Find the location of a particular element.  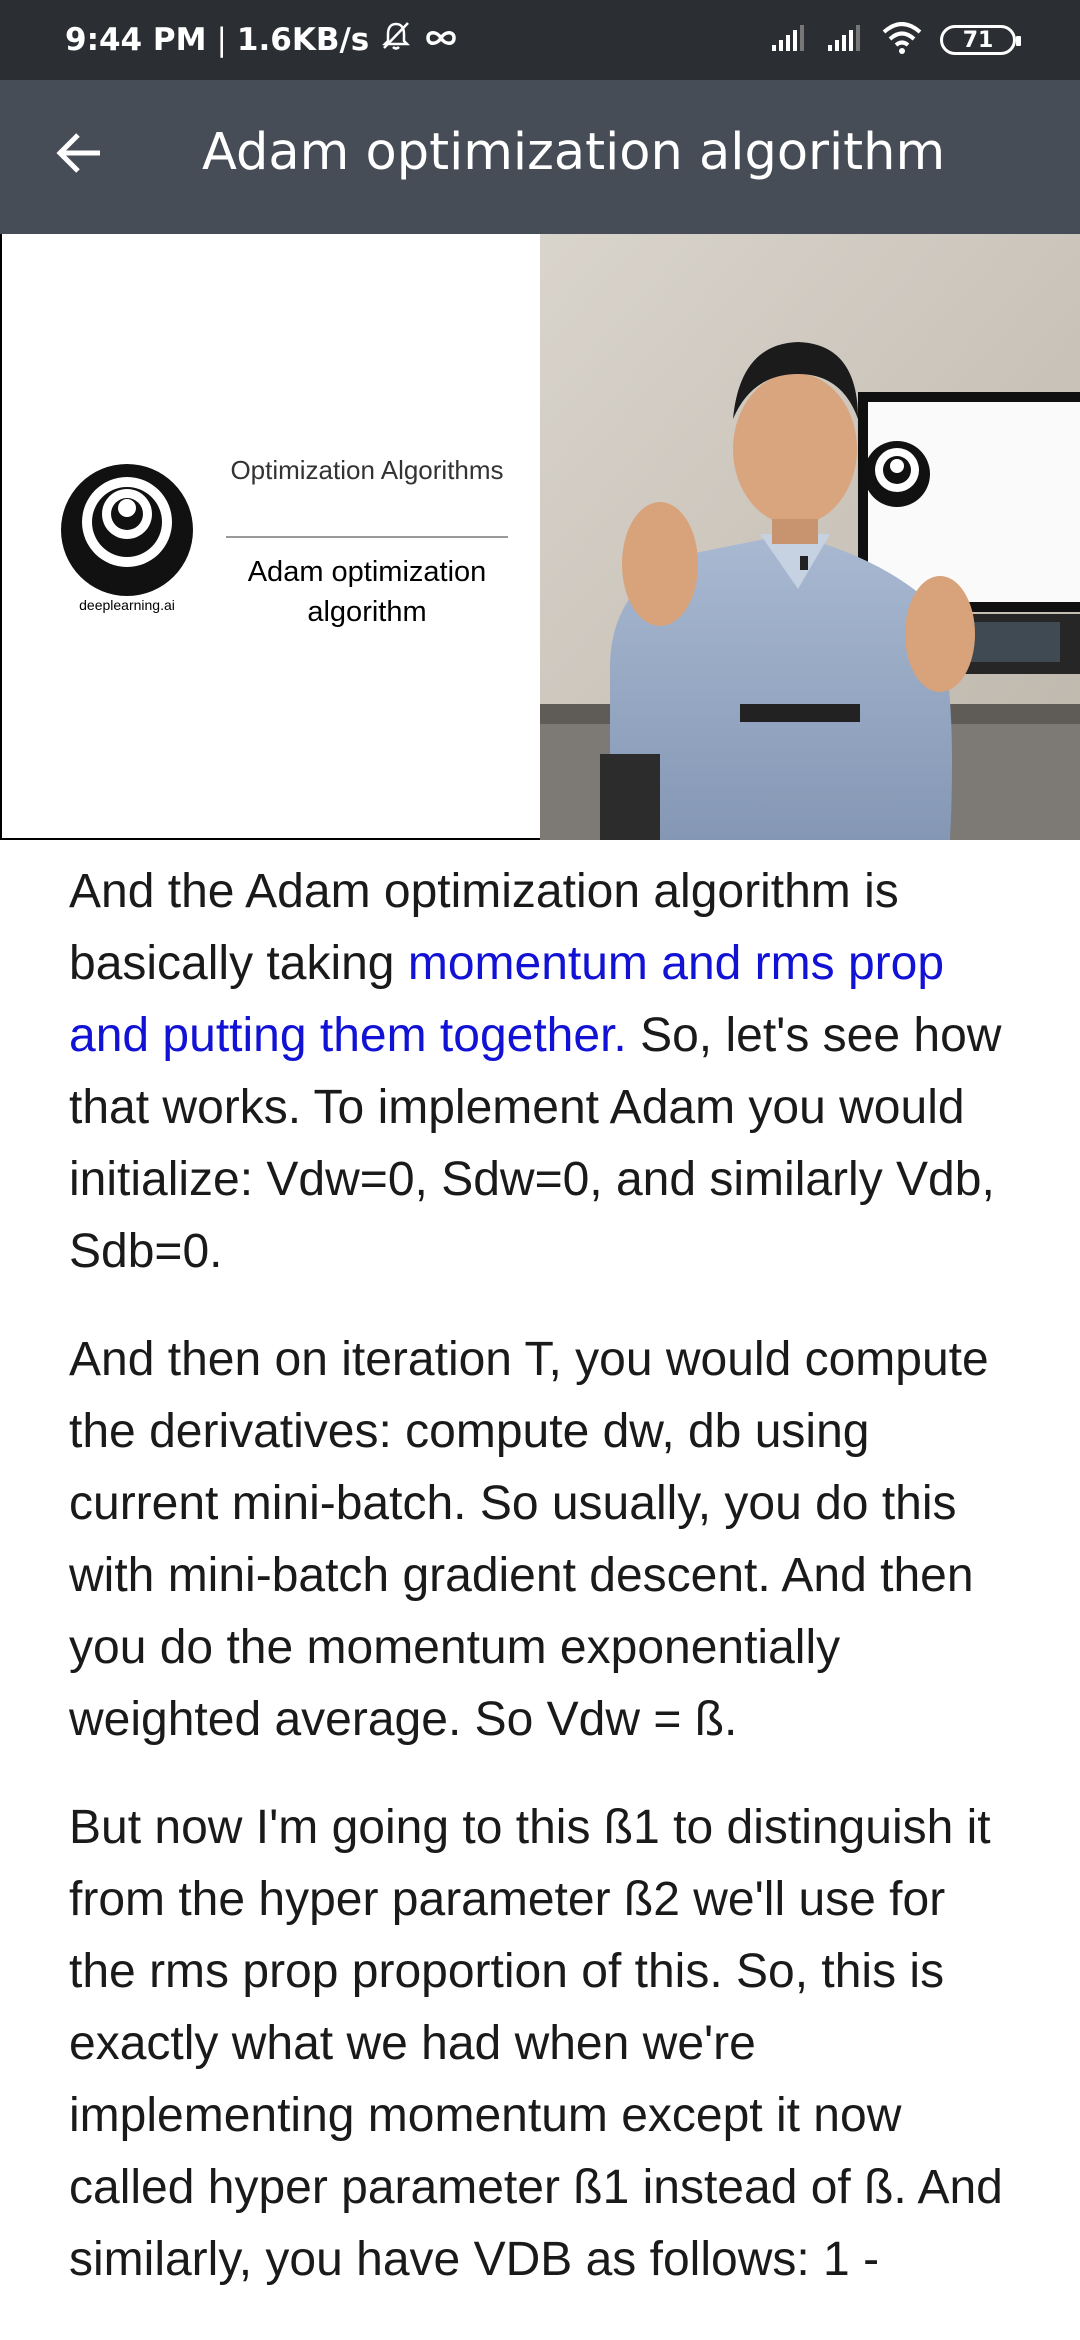

deeplearning-logo: deeplearning.ai is located at coordinates (127, 538).